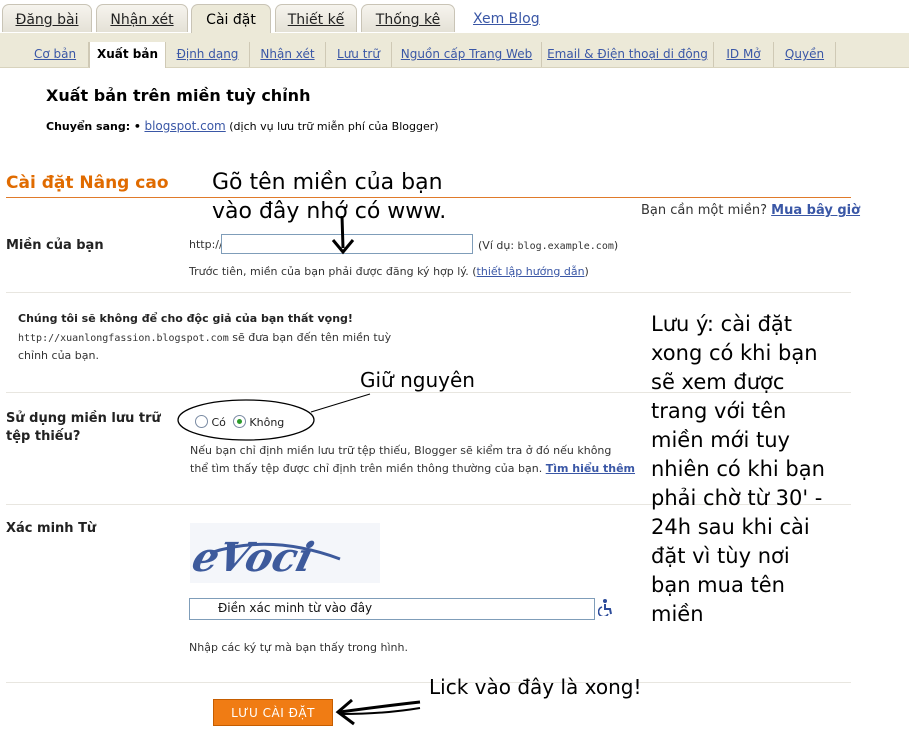 The width and height of the screenshot is (909, 737). Describe the element at coordinates (178, 95) in the screenshot. I see `page-title: Xuất bản trên miền tuỳ chỉnh` at that location.